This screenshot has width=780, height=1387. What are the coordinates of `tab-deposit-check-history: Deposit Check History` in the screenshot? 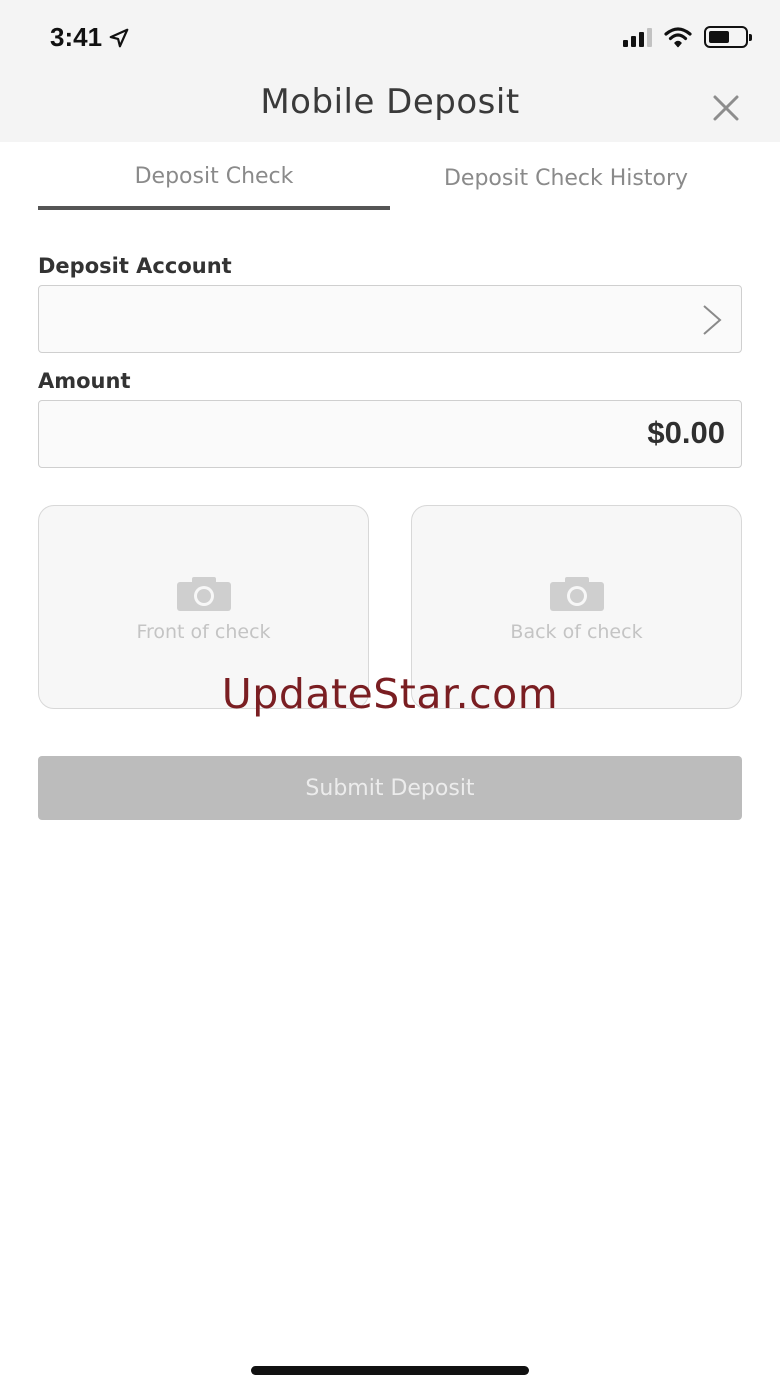 It's located at (566, 176).